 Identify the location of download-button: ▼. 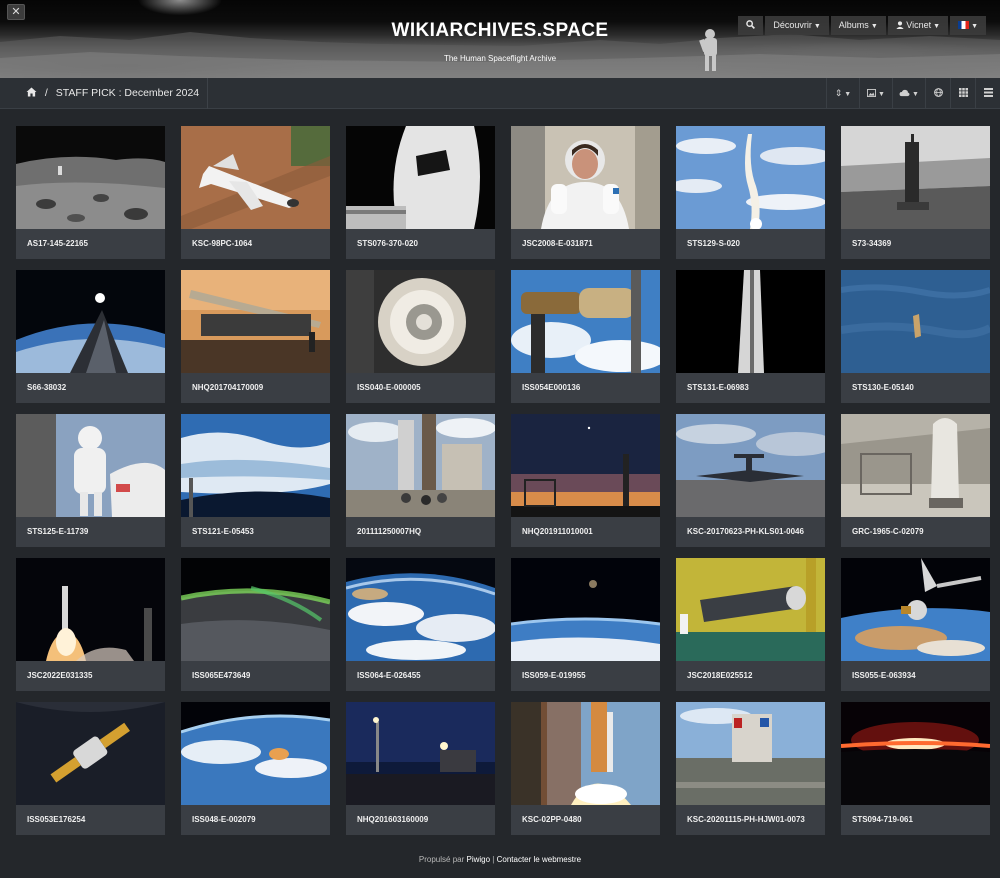
(908, 93).